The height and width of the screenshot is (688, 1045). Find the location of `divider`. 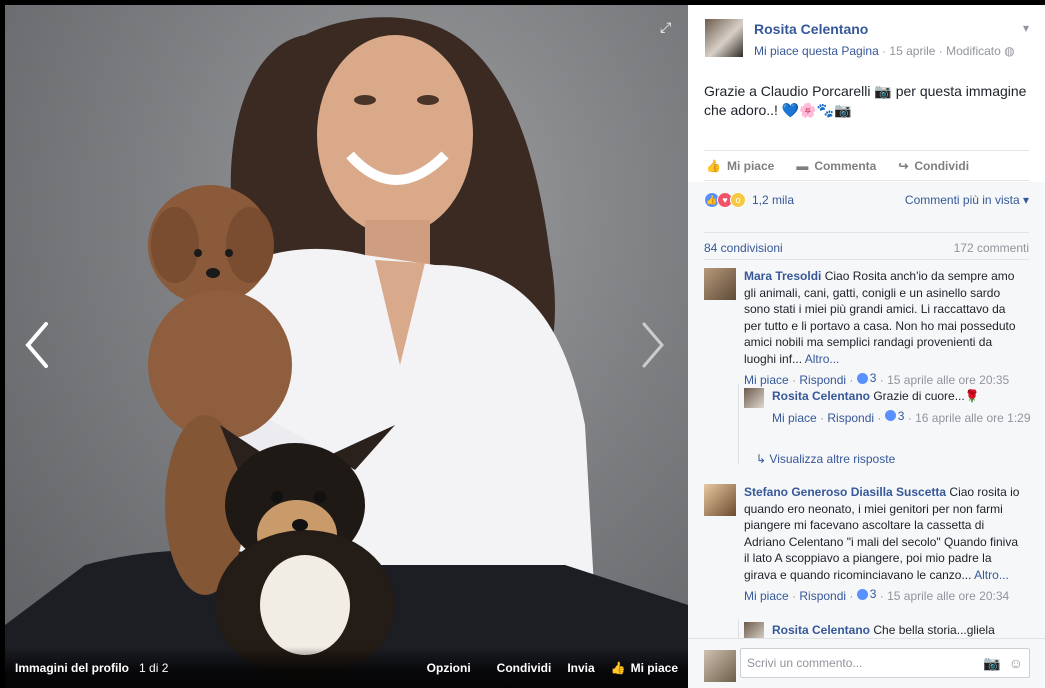

divider is located at coordinates (866, 259).